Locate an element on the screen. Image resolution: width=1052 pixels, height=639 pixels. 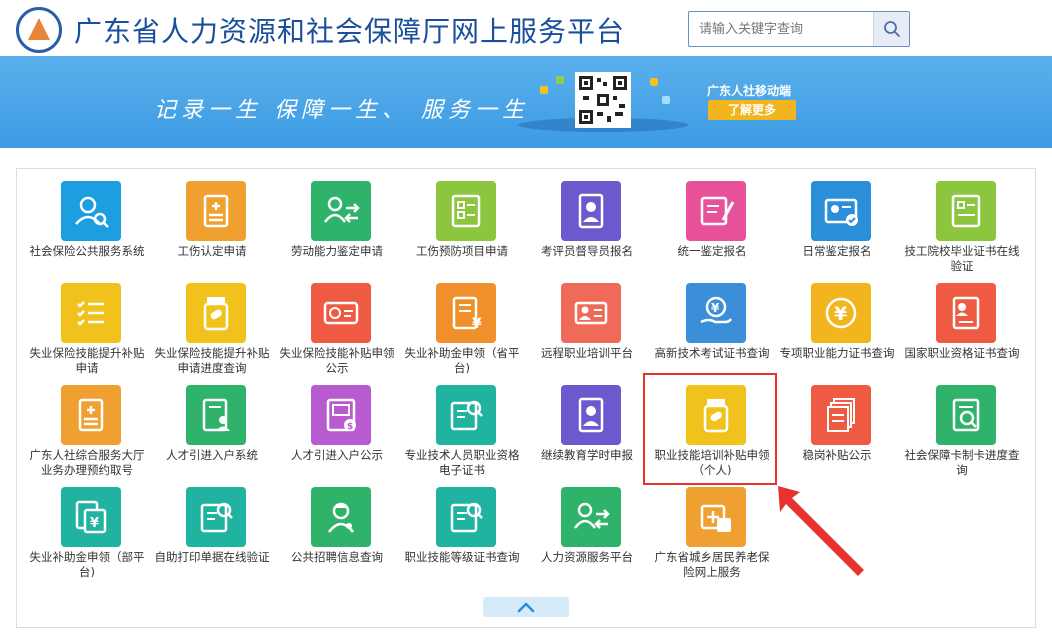
service-tile-label: 失业补助金申领（部平台) is located at coordinates (87, 564).